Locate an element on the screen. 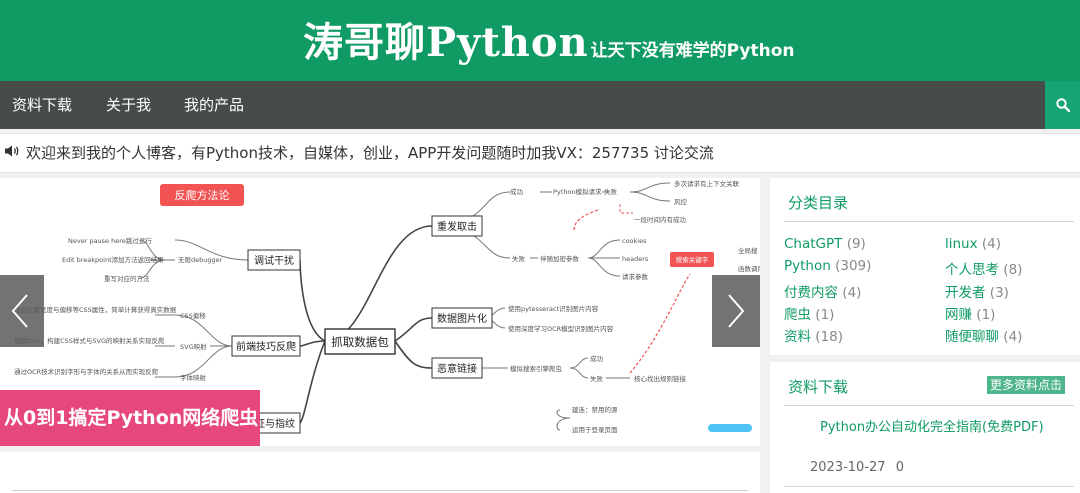  category-name: ChatGPT is located at coordinates (813, 244).